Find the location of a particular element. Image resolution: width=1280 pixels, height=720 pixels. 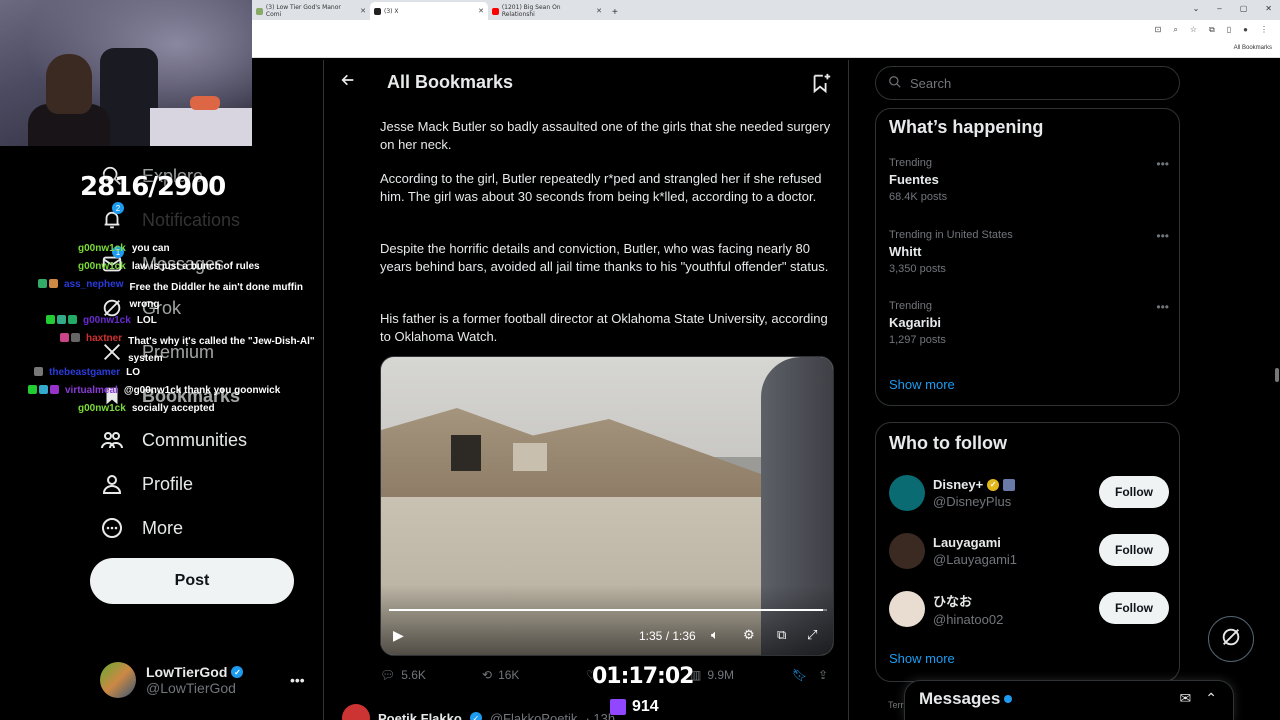

expand-icon: ⌃ is located at coordinates (1211, 698).